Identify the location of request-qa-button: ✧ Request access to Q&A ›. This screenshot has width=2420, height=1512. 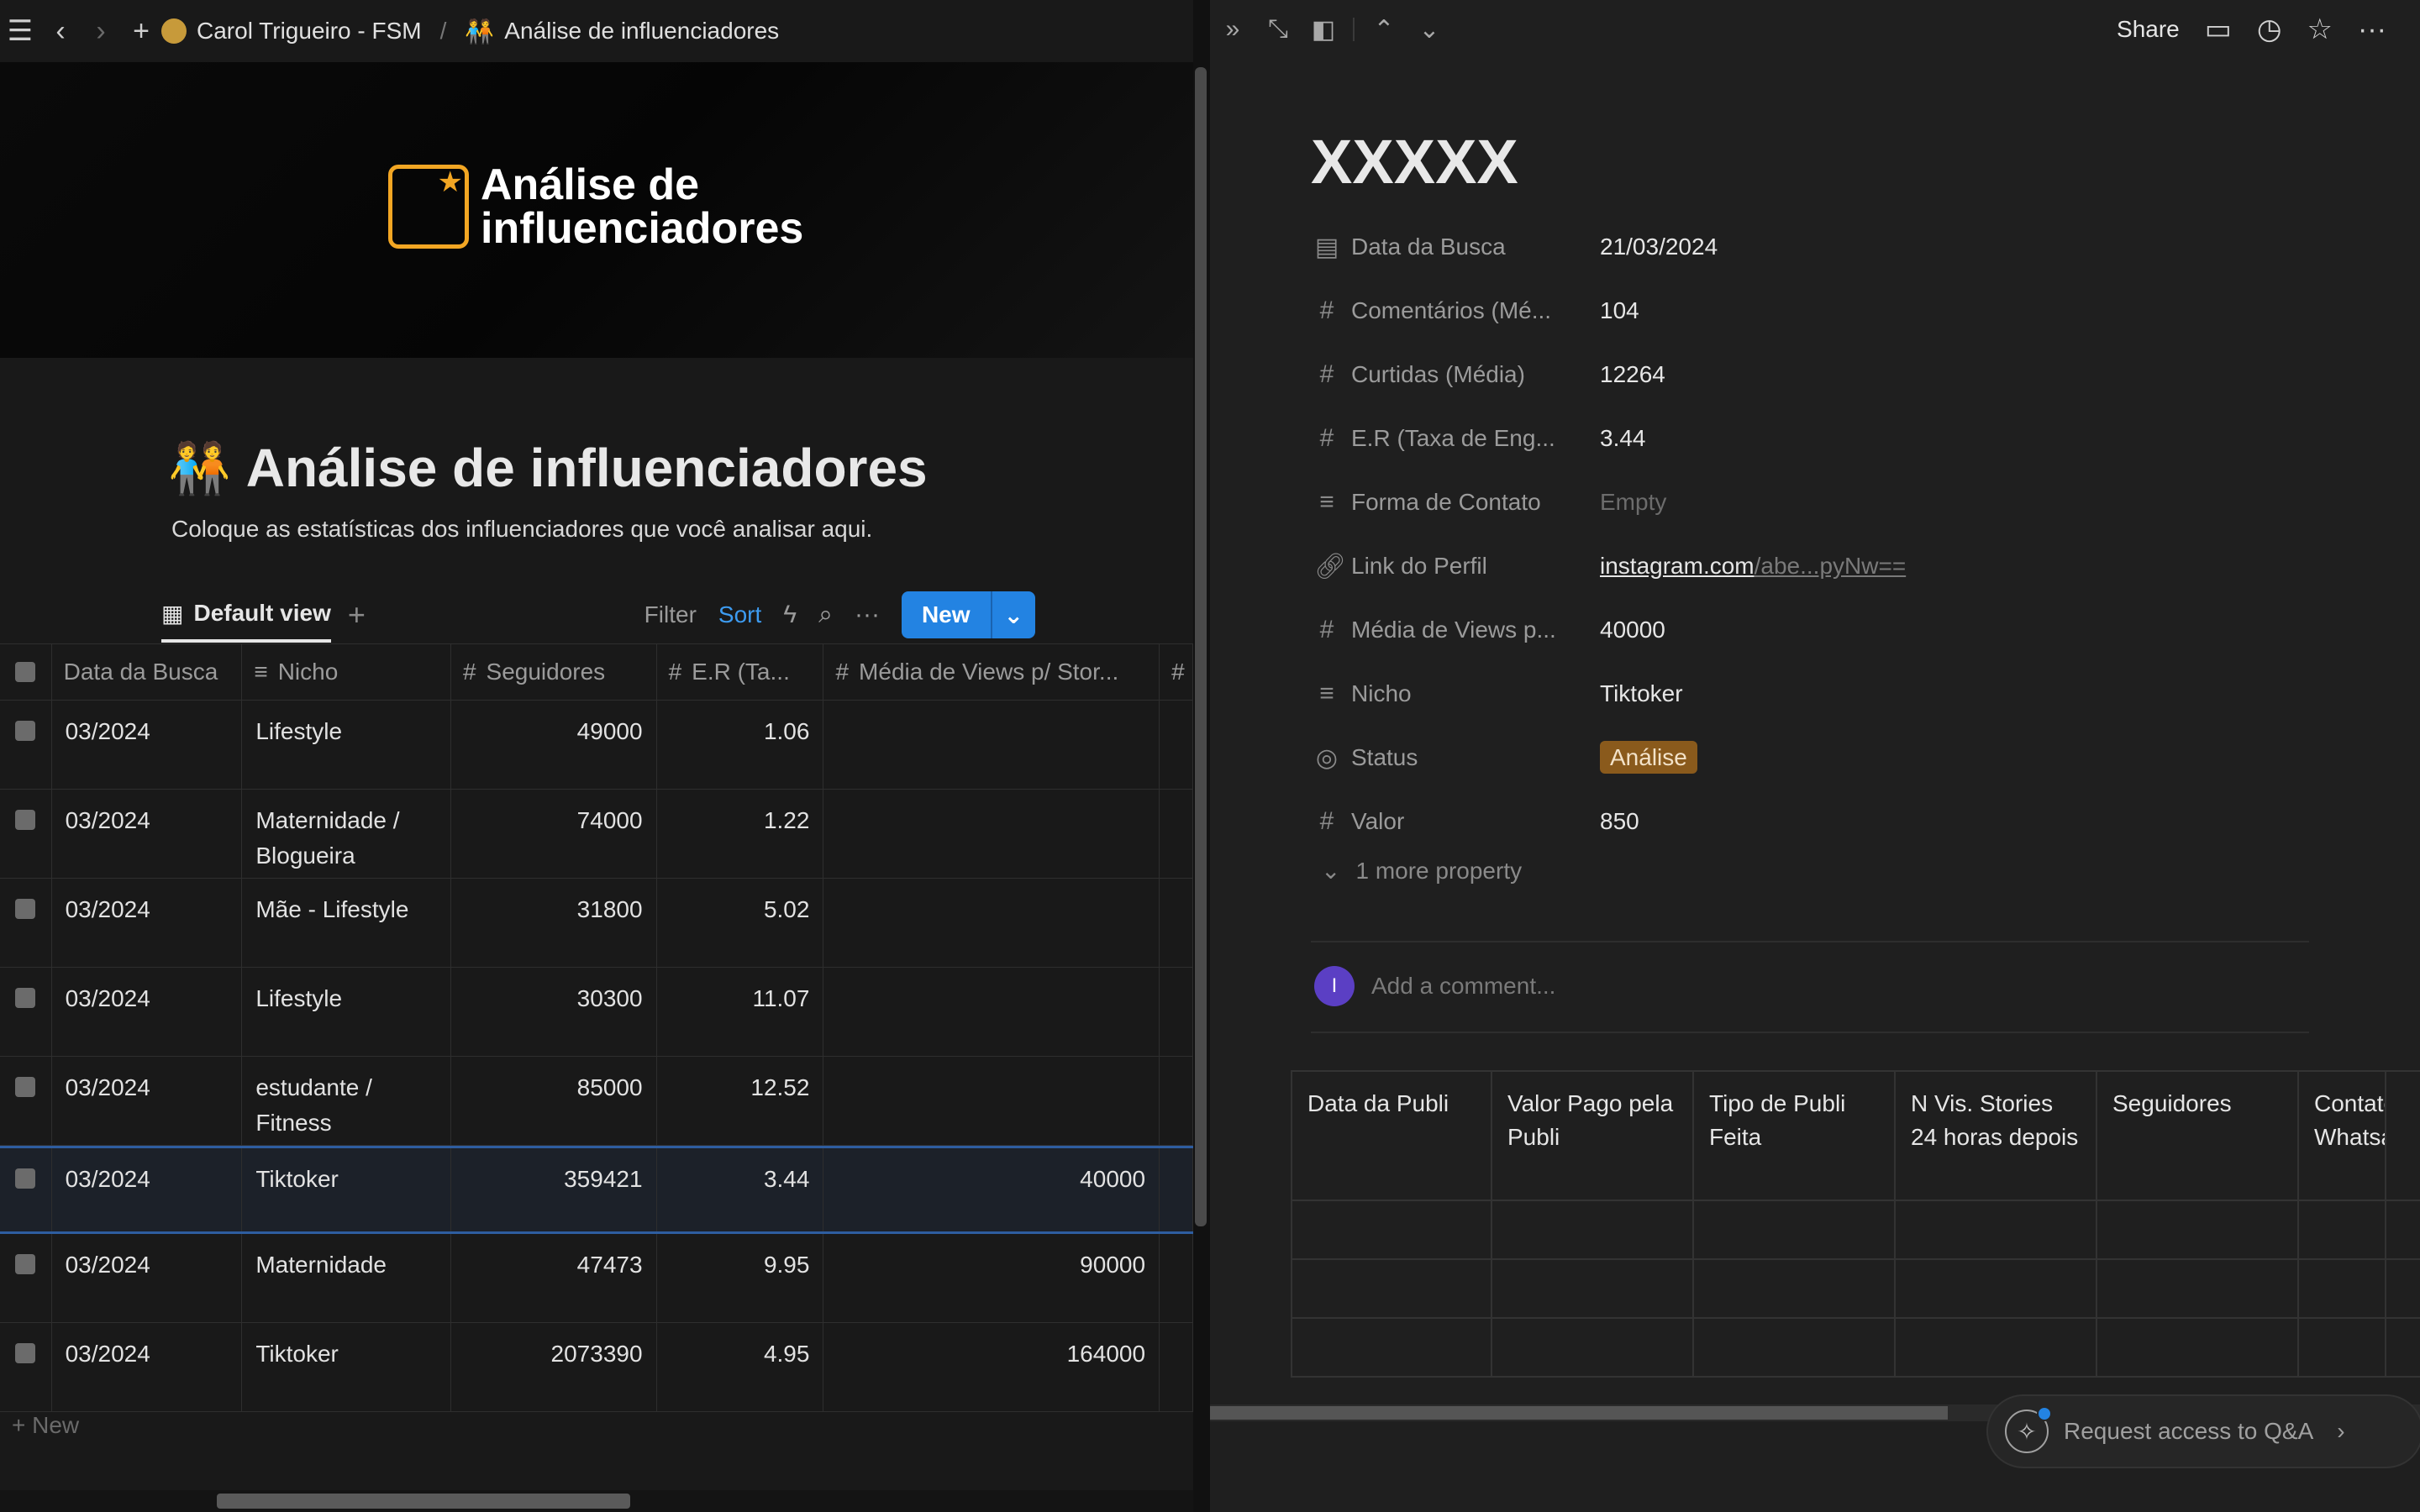
(2203, 1431).